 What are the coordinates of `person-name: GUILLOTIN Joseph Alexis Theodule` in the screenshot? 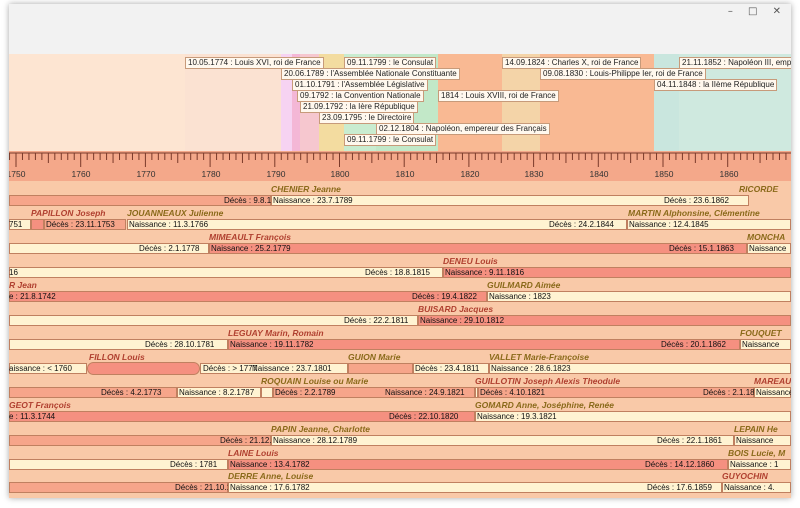 It's located at (547, 381).